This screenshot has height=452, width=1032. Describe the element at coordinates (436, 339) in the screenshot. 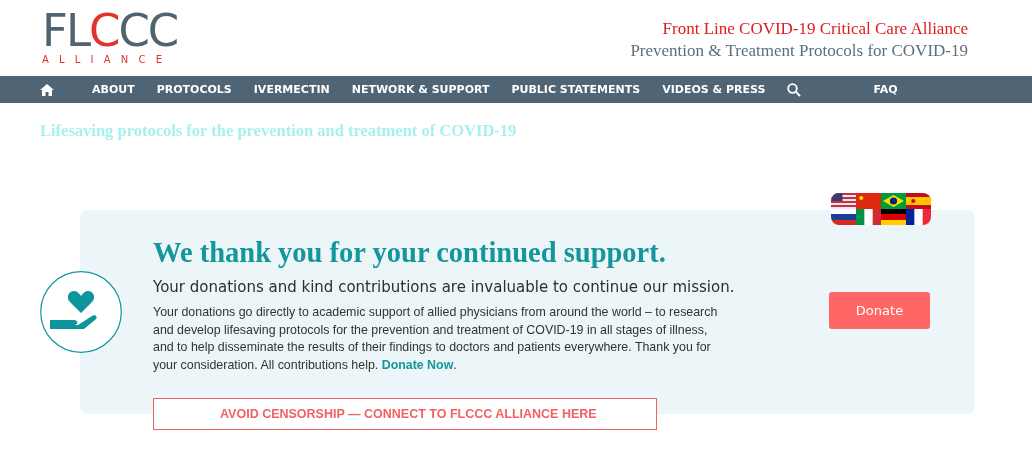

I see `donation-text: Your donations go directly to academic support of allied physicians from around the world – to research and develop lifesaving protocols for the prevention and treatment of COVID-19 in all stages of illness, and to help disseminate the results of their findings to doctors and patients everywhere. Thank you for your consideration. All contributions help. Donate Now.` at that location.